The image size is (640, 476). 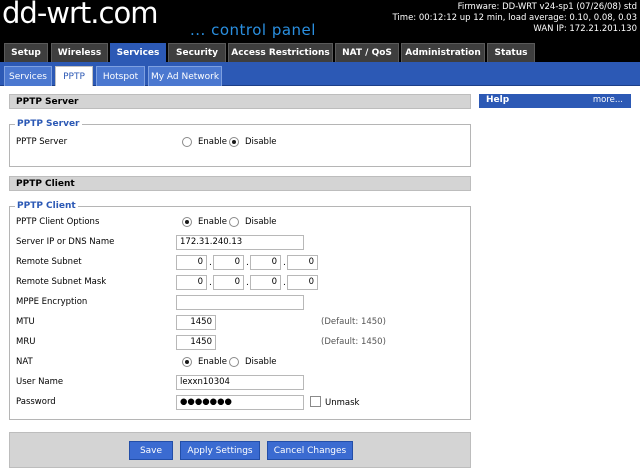 I want to click on remote-mask-octet-4: 0, so click(x=302, y=282).